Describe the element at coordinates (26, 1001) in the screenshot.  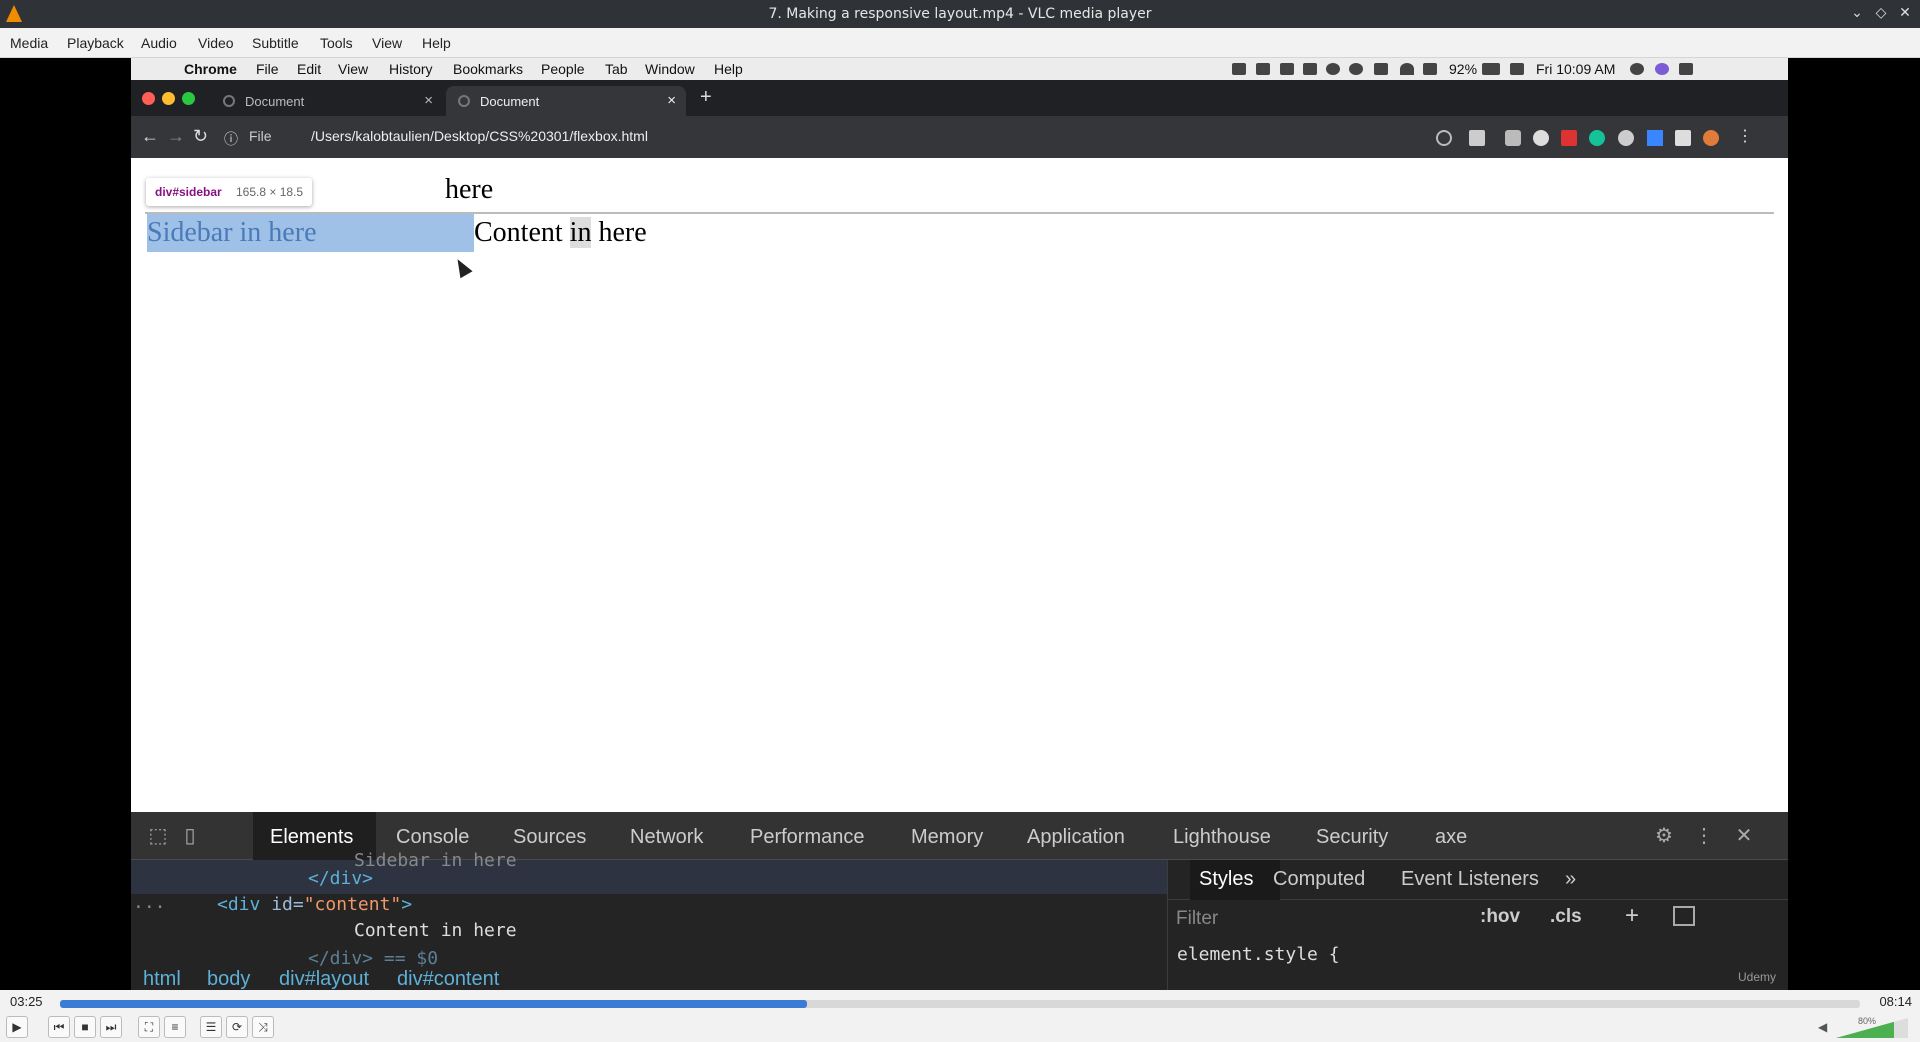
I see `elapsed-time: 03:25` at that location.